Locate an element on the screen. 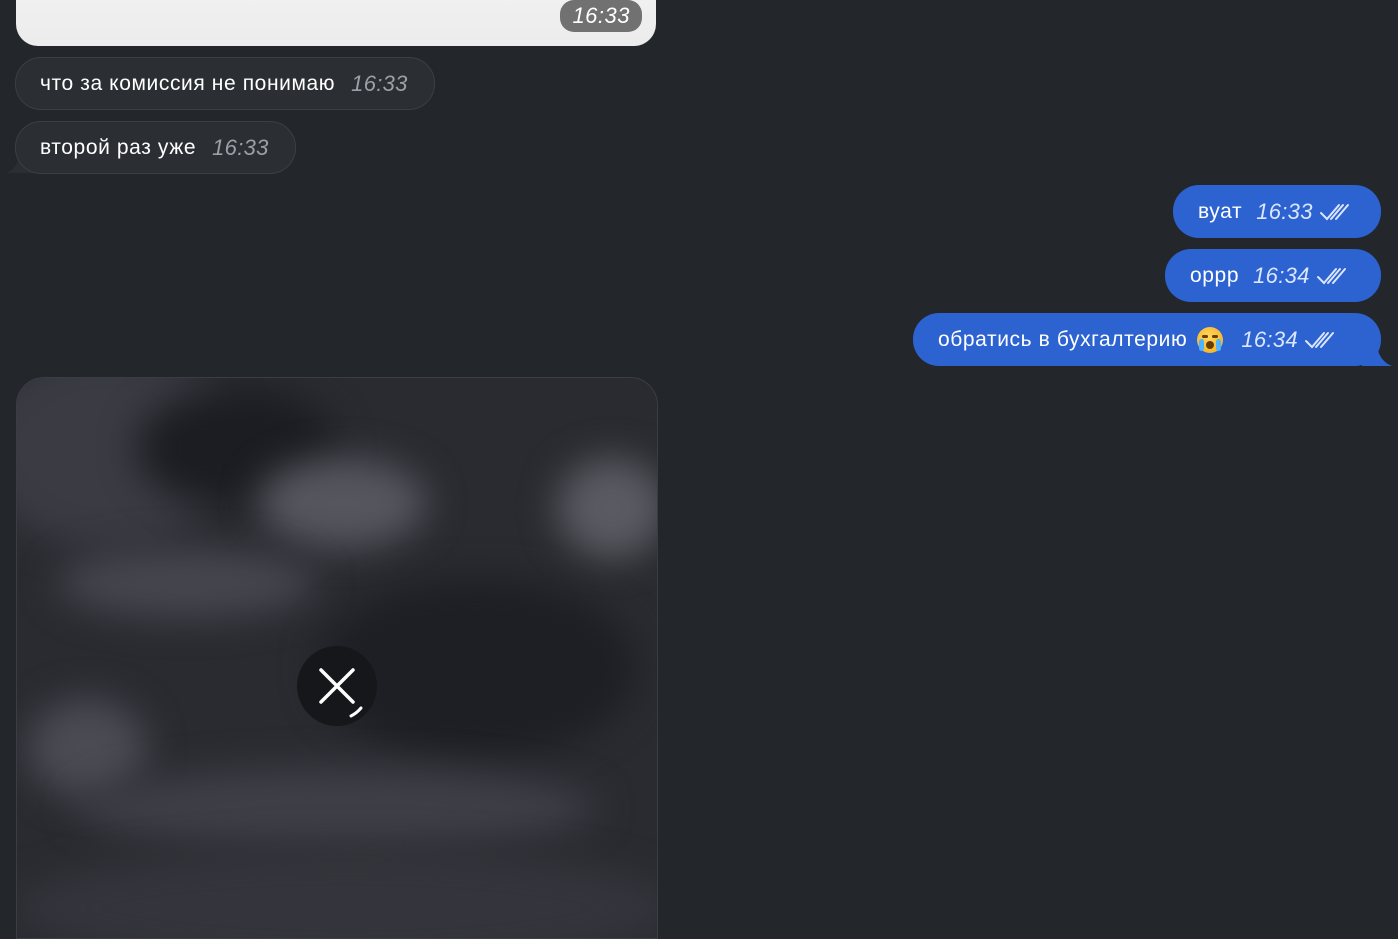  outgoing-message: обратись в бухгалтерию 16:34 is located at coordinates (1147, 339).